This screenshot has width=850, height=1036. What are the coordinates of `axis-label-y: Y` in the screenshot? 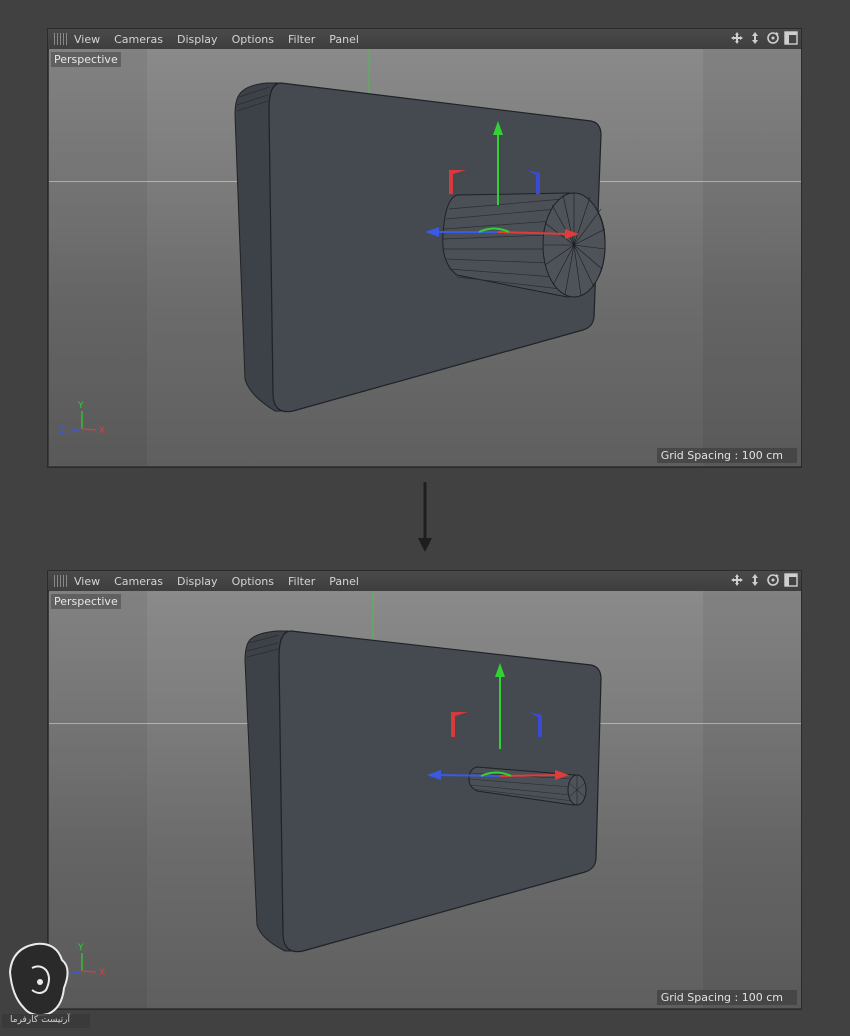 It's located at (81, 406).